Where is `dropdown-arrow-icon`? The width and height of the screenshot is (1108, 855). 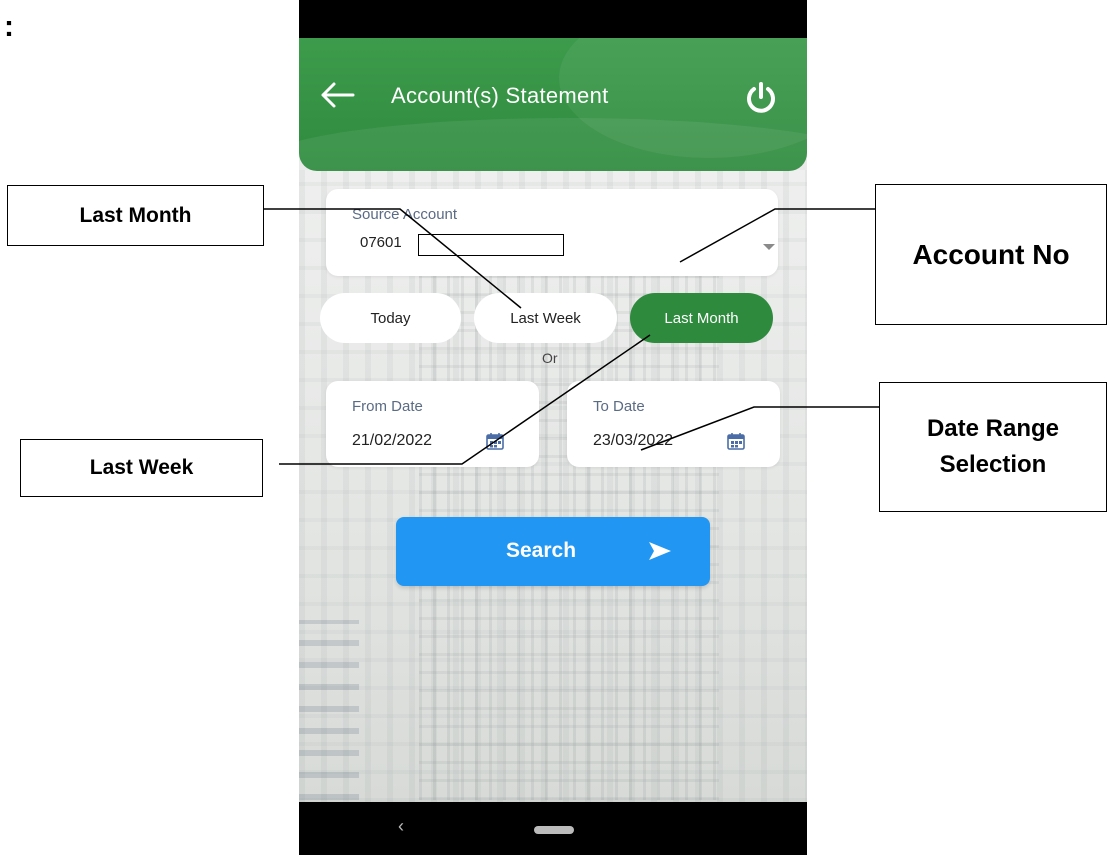
dropdown-arrow-icon is located at coordinates (769, 247).